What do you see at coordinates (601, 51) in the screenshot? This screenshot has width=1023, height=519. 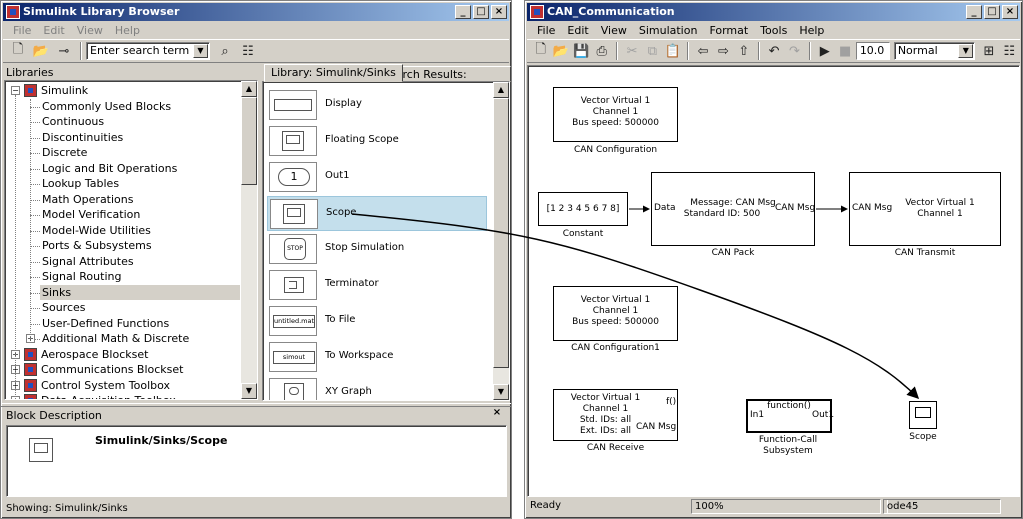 I see `print-icon: ⎙` at bounding box center [601, 51].